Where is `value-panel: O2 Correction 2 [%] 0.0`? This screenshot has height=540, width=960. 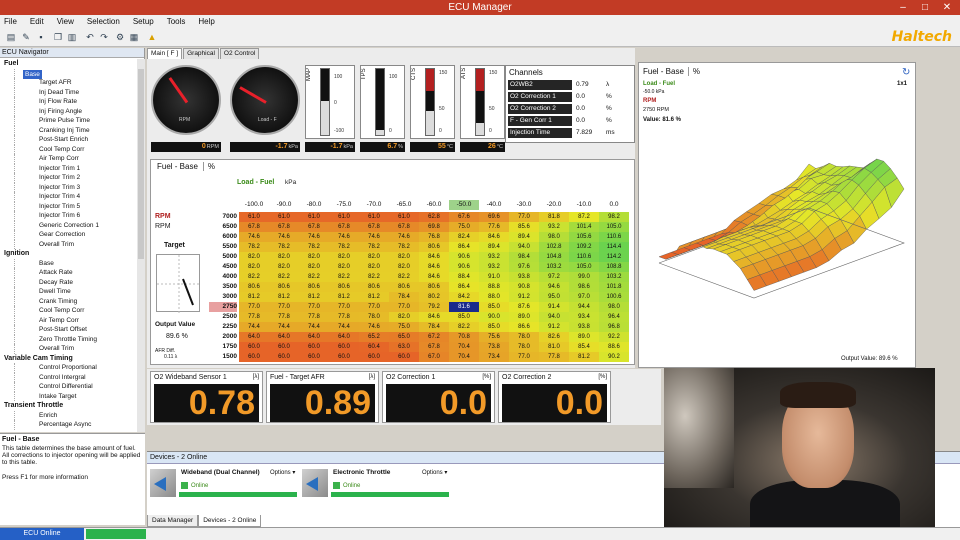
value-panel: O2 Correction 2 [%] 0.0 is located at coordinates (554, 397).